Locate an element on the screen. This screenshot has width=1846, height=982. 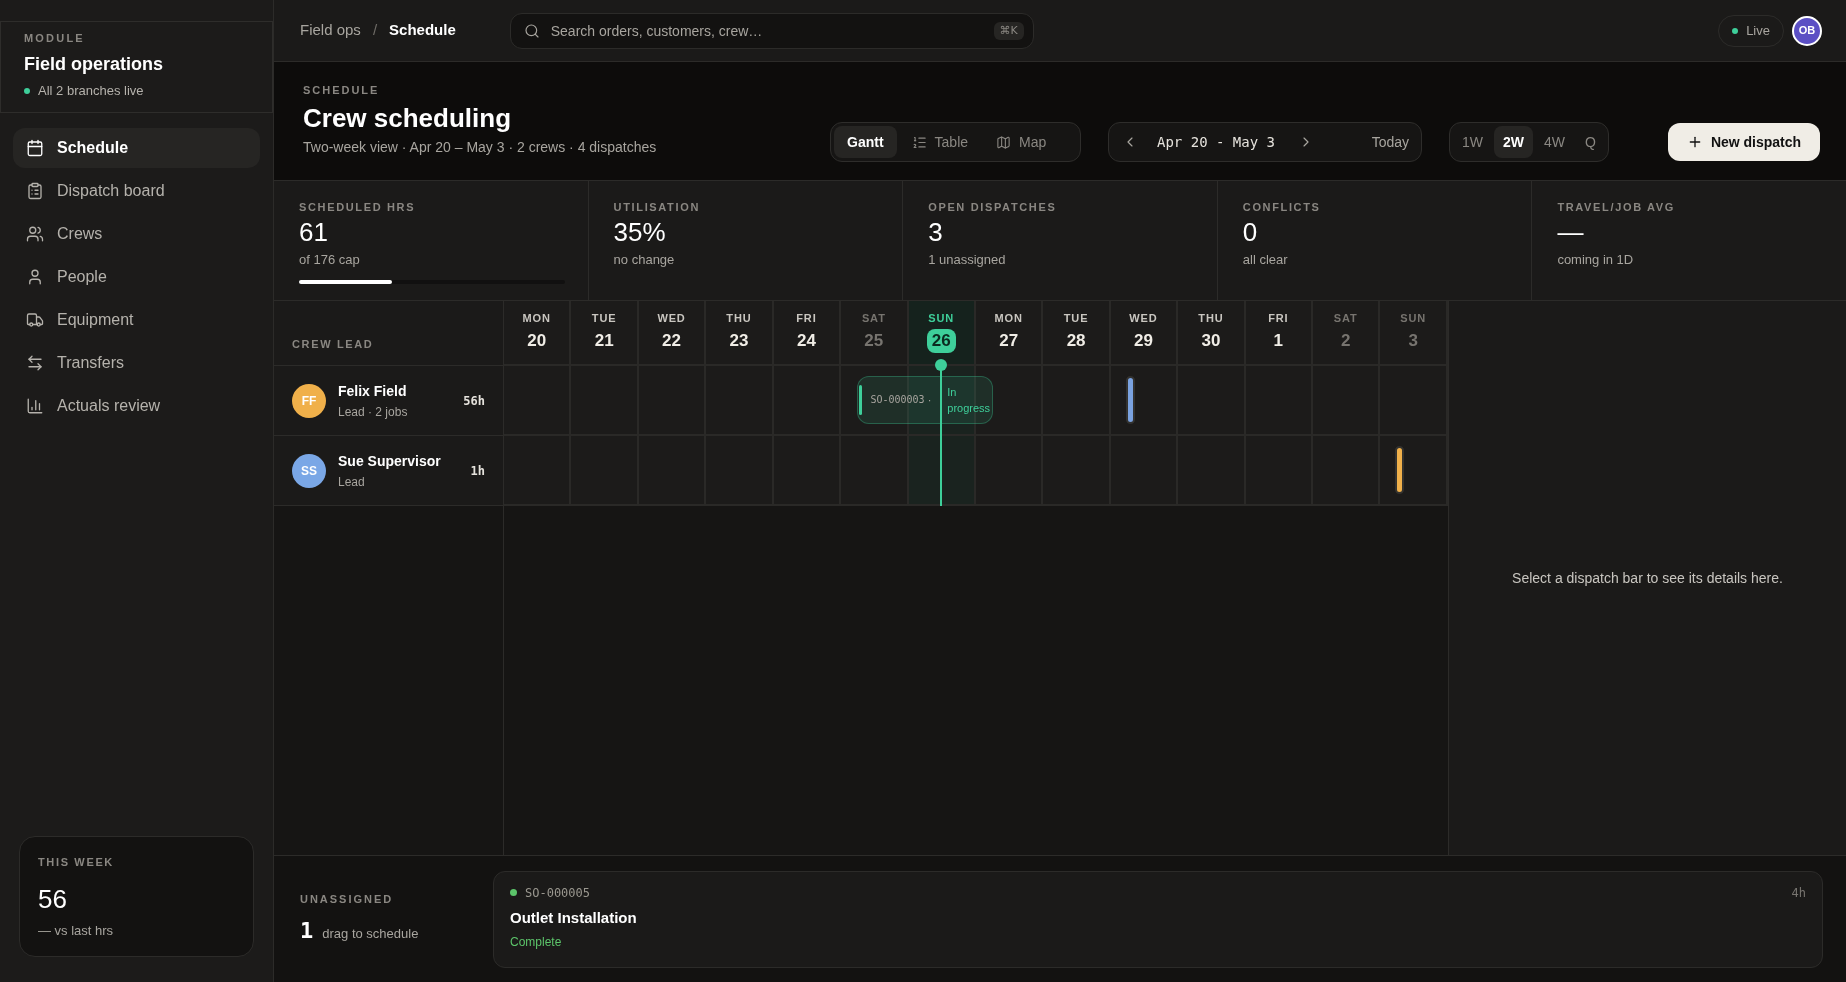
day-number: 21 is located at coordinates (604, 341).